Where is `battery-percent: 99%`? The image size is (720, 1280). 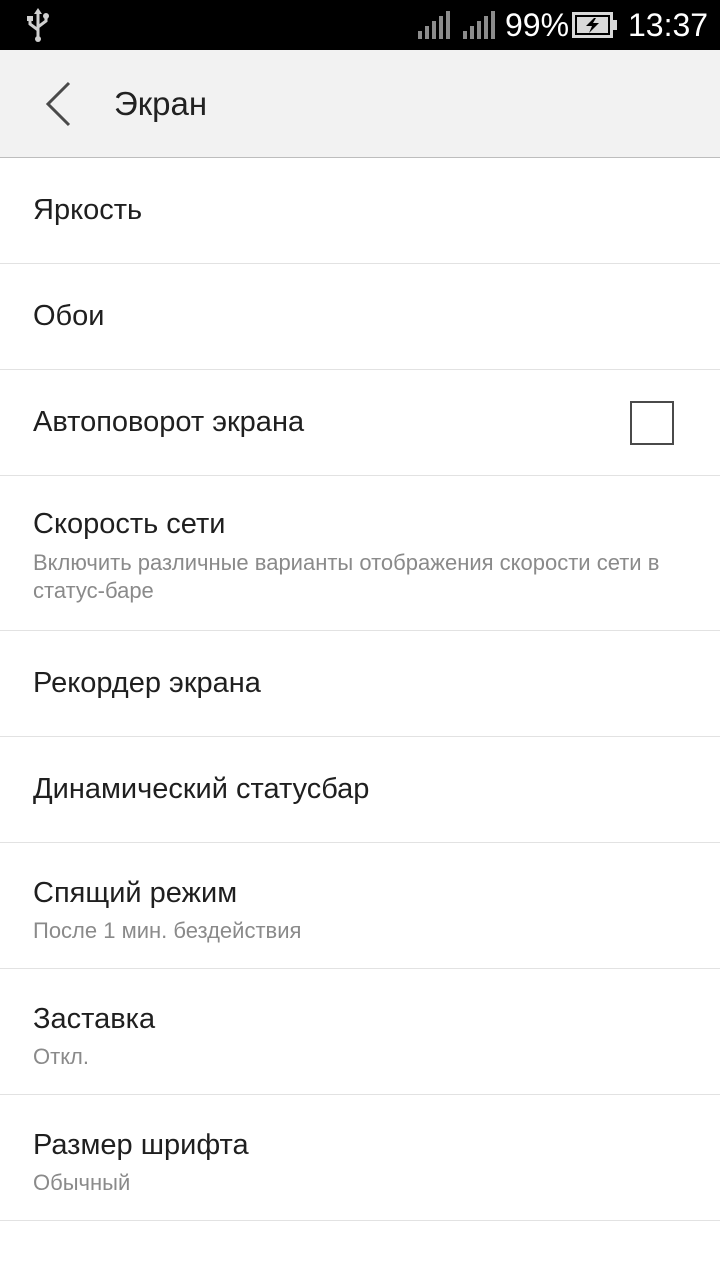
battery-percent: 99% is located at coordinates (537, 25).